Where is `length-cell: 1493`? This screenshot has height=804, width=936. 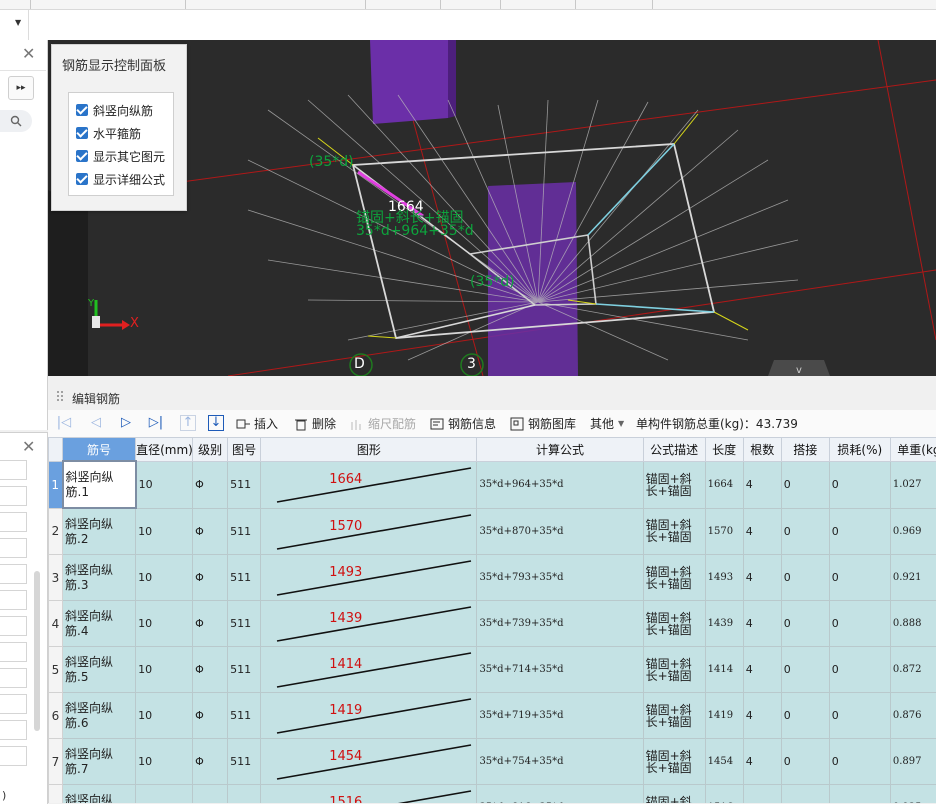
length-cell: 1493 is located at coordinates (724, 578).